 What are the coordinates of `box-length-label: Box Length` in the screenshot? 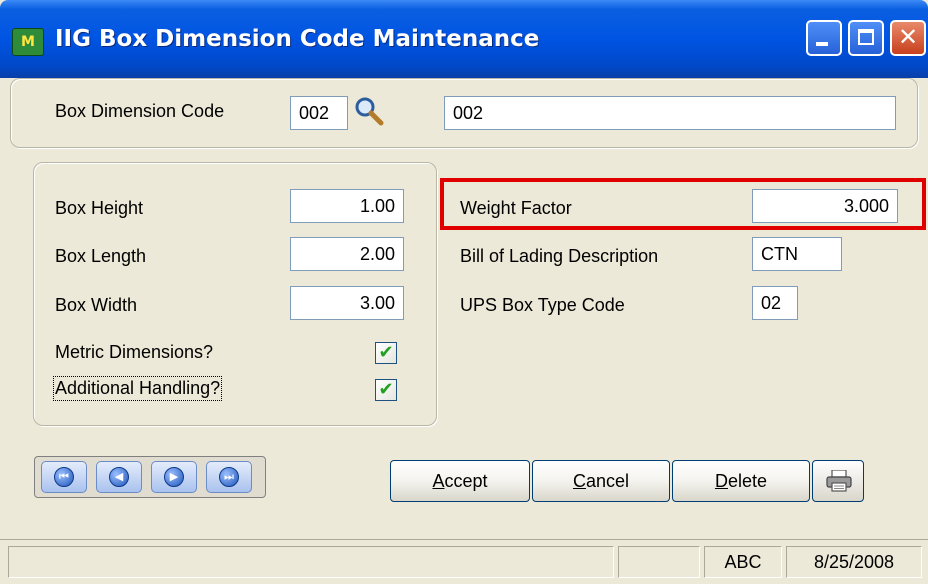 It's located at (101, 256).